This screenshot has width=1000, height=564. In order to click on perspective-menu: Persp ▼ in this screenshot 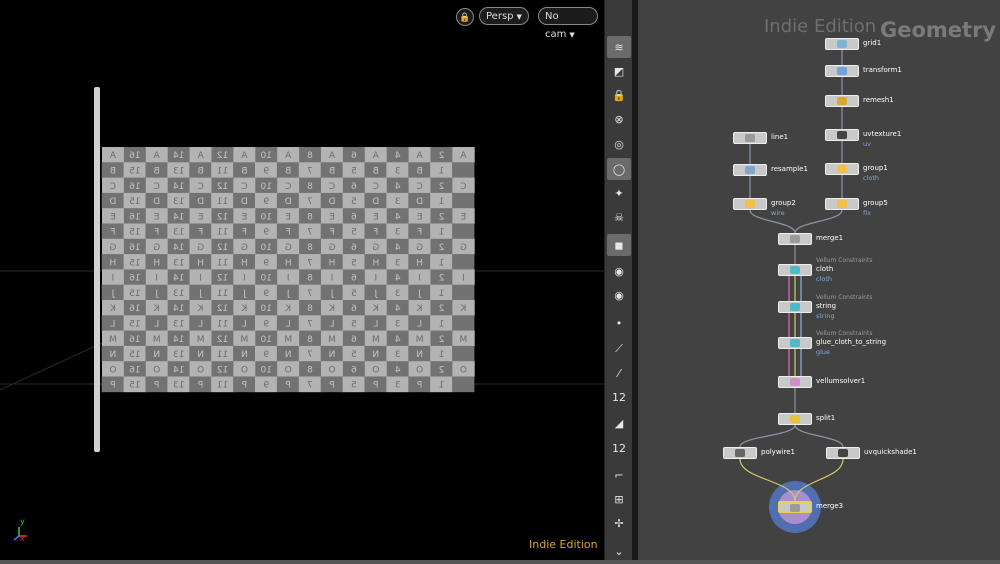, I will do `click(504, 16)`.